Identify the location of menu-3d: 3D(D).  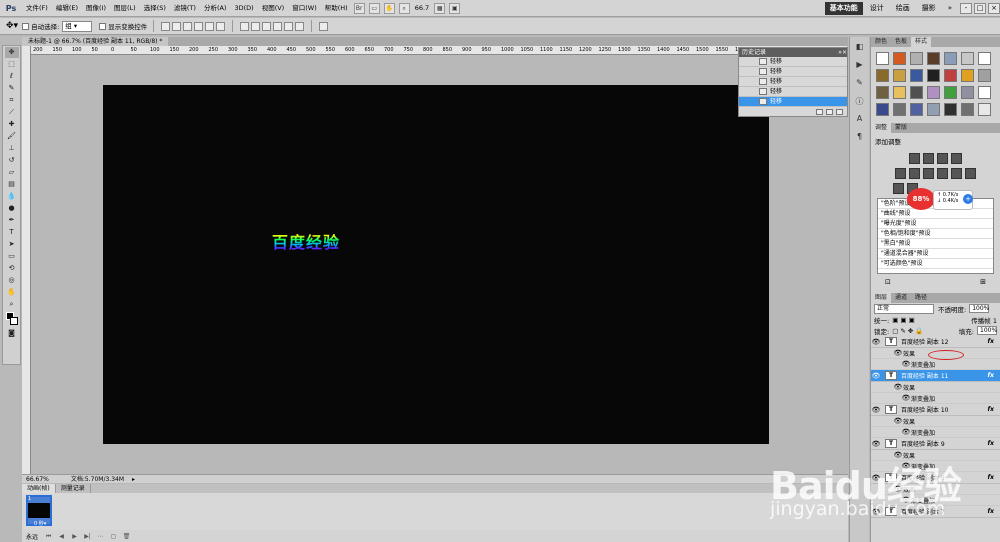
(243, 8).